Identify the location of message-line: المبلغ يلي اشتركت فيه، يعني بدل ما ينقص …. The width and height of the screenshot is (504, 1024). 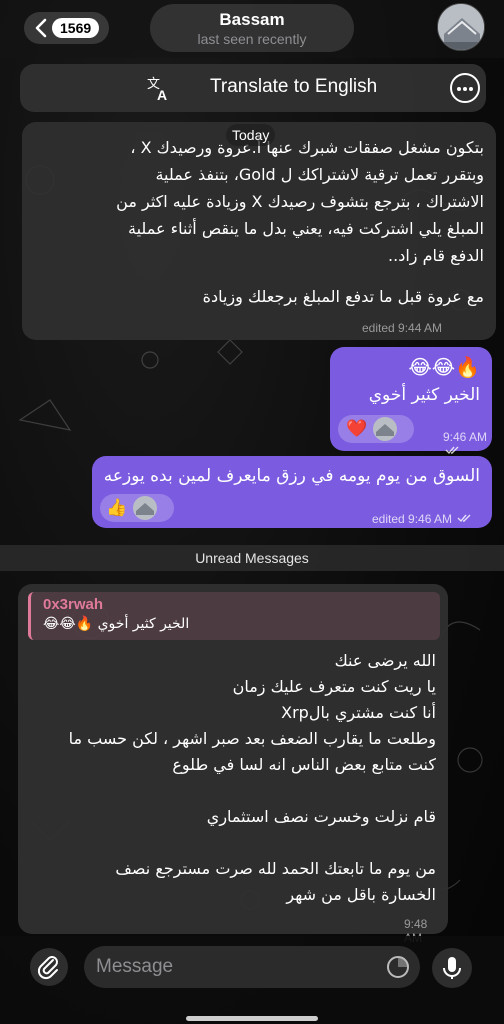
(306, 228).